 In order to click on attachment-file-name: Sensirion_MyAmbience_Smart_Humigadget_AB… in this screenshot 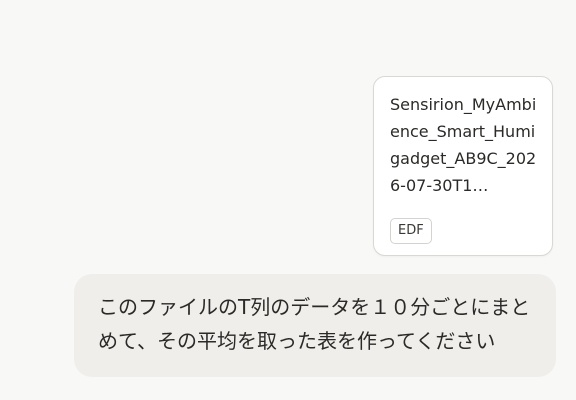, I will do `click(463, 145)`.